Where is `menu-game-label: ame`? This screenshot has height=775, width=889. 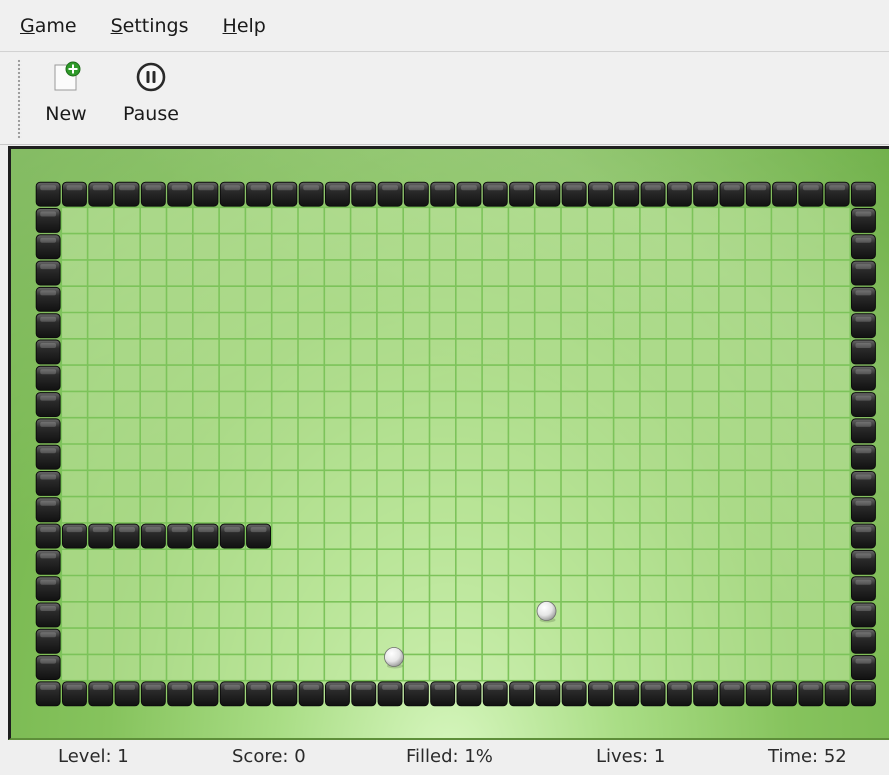
menu-game-label: ame is located at coordinates (55, 25).